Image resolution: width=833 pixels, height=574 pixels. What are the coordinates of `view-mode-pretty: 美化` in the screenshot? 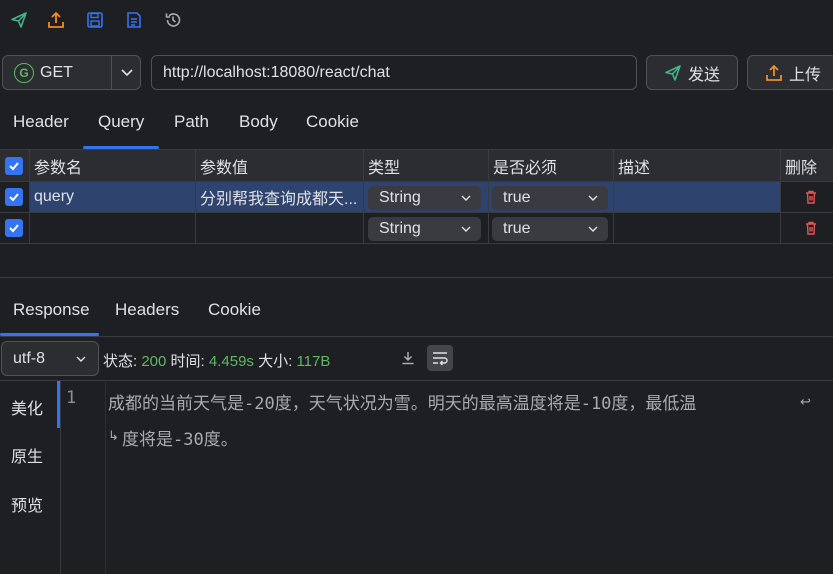 It's located at (27, 407).